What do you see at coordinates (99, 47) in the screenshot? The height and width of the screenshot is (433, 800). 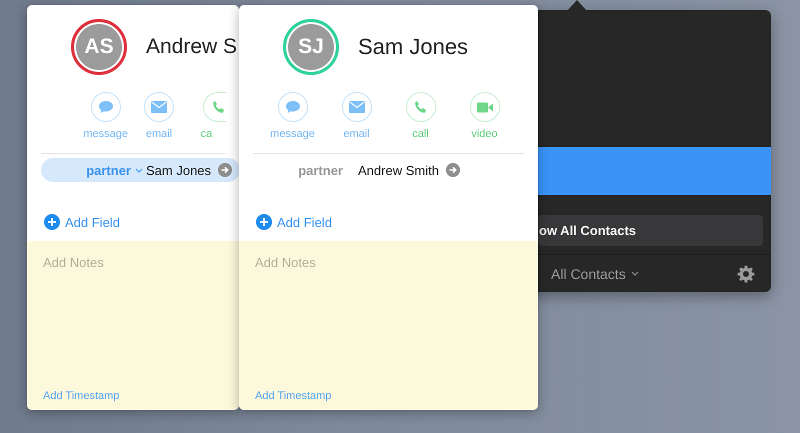 I see `avatar: AS` at bounding box center [99, 47].